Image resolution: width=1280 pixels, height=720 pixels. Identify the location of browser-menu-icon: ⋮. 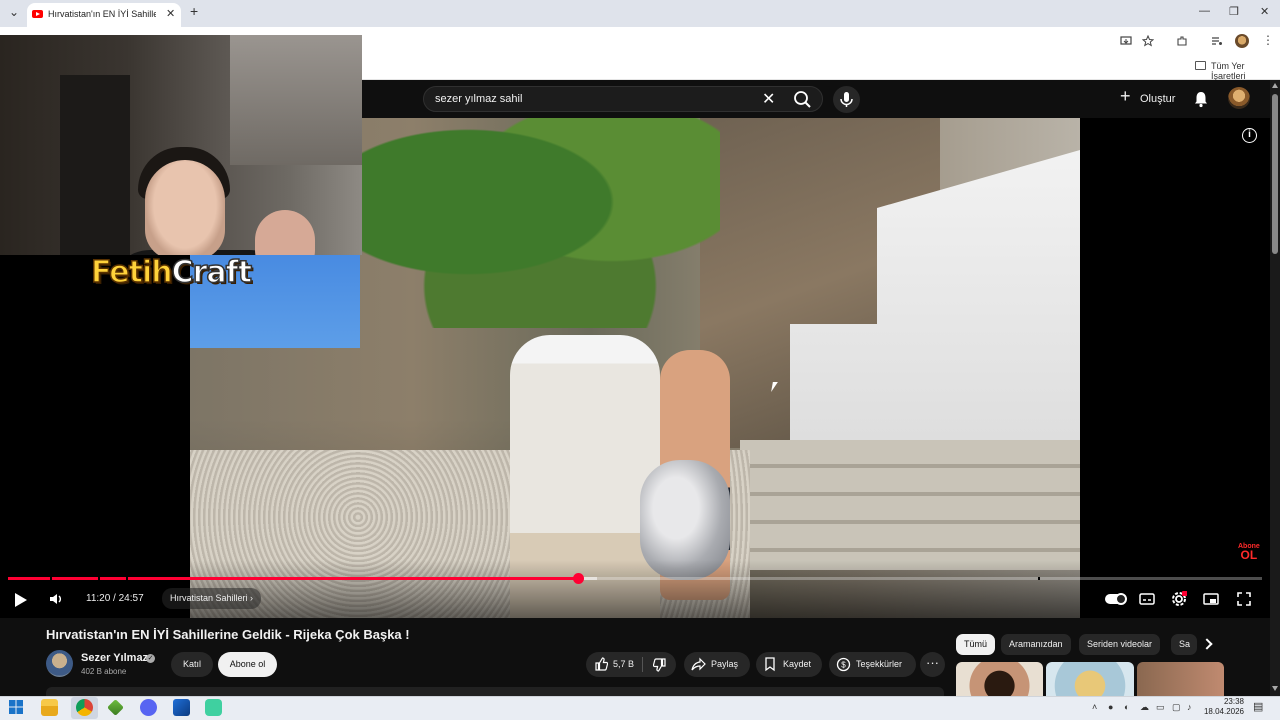
(1268, 40).